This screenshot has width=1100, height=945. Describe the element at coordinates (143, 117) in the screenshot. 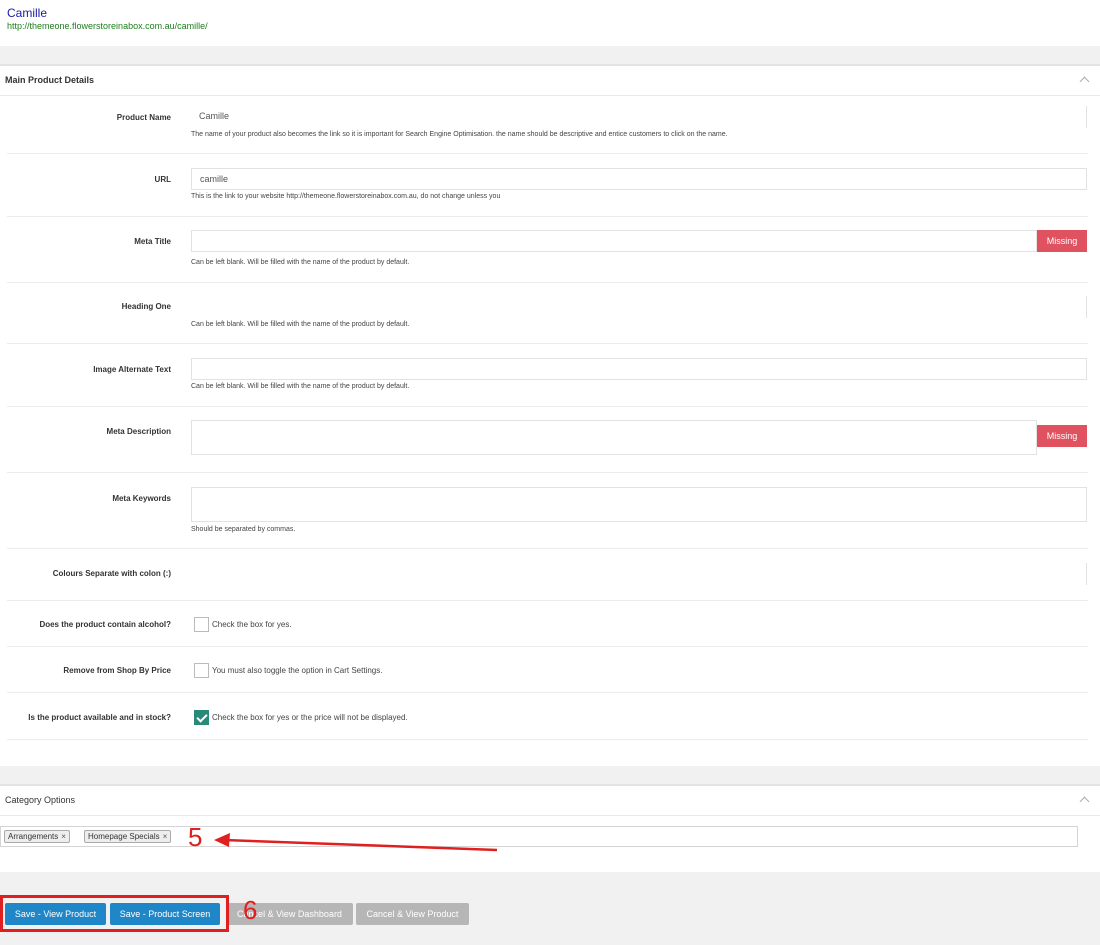

I see `product-name-label: Product Name` at that location.